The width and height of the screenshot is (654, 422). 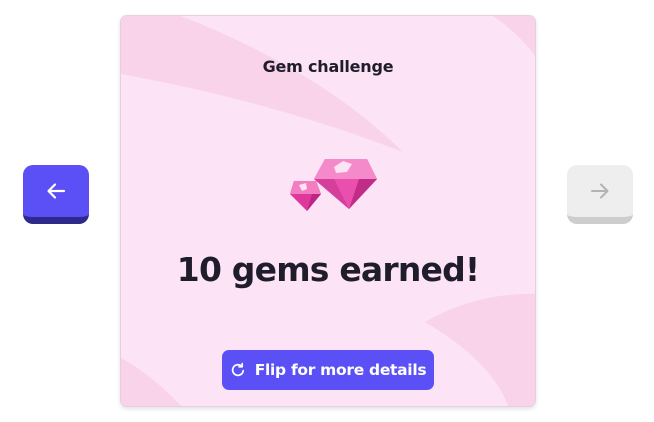 What do you see at coordinates (600, 191) in the screenshot?
I see `arrow-right-icon` at bounding box center [600, 191].